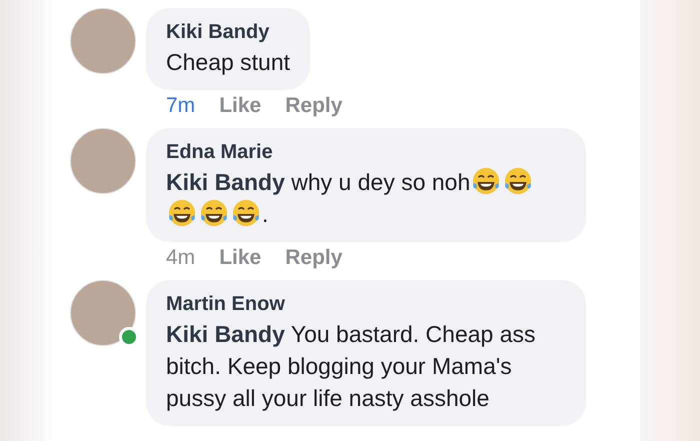 The width and height of the screenshot is (700, 441). What do you see at coordinates (351, 366) in the screenshot?
I see `comment-text: Kiki Bandy You bastard. Cheap ass bitch. Keep blogging your Mama's pussy all your life nasty asshole` at bounding box center [351, 366].